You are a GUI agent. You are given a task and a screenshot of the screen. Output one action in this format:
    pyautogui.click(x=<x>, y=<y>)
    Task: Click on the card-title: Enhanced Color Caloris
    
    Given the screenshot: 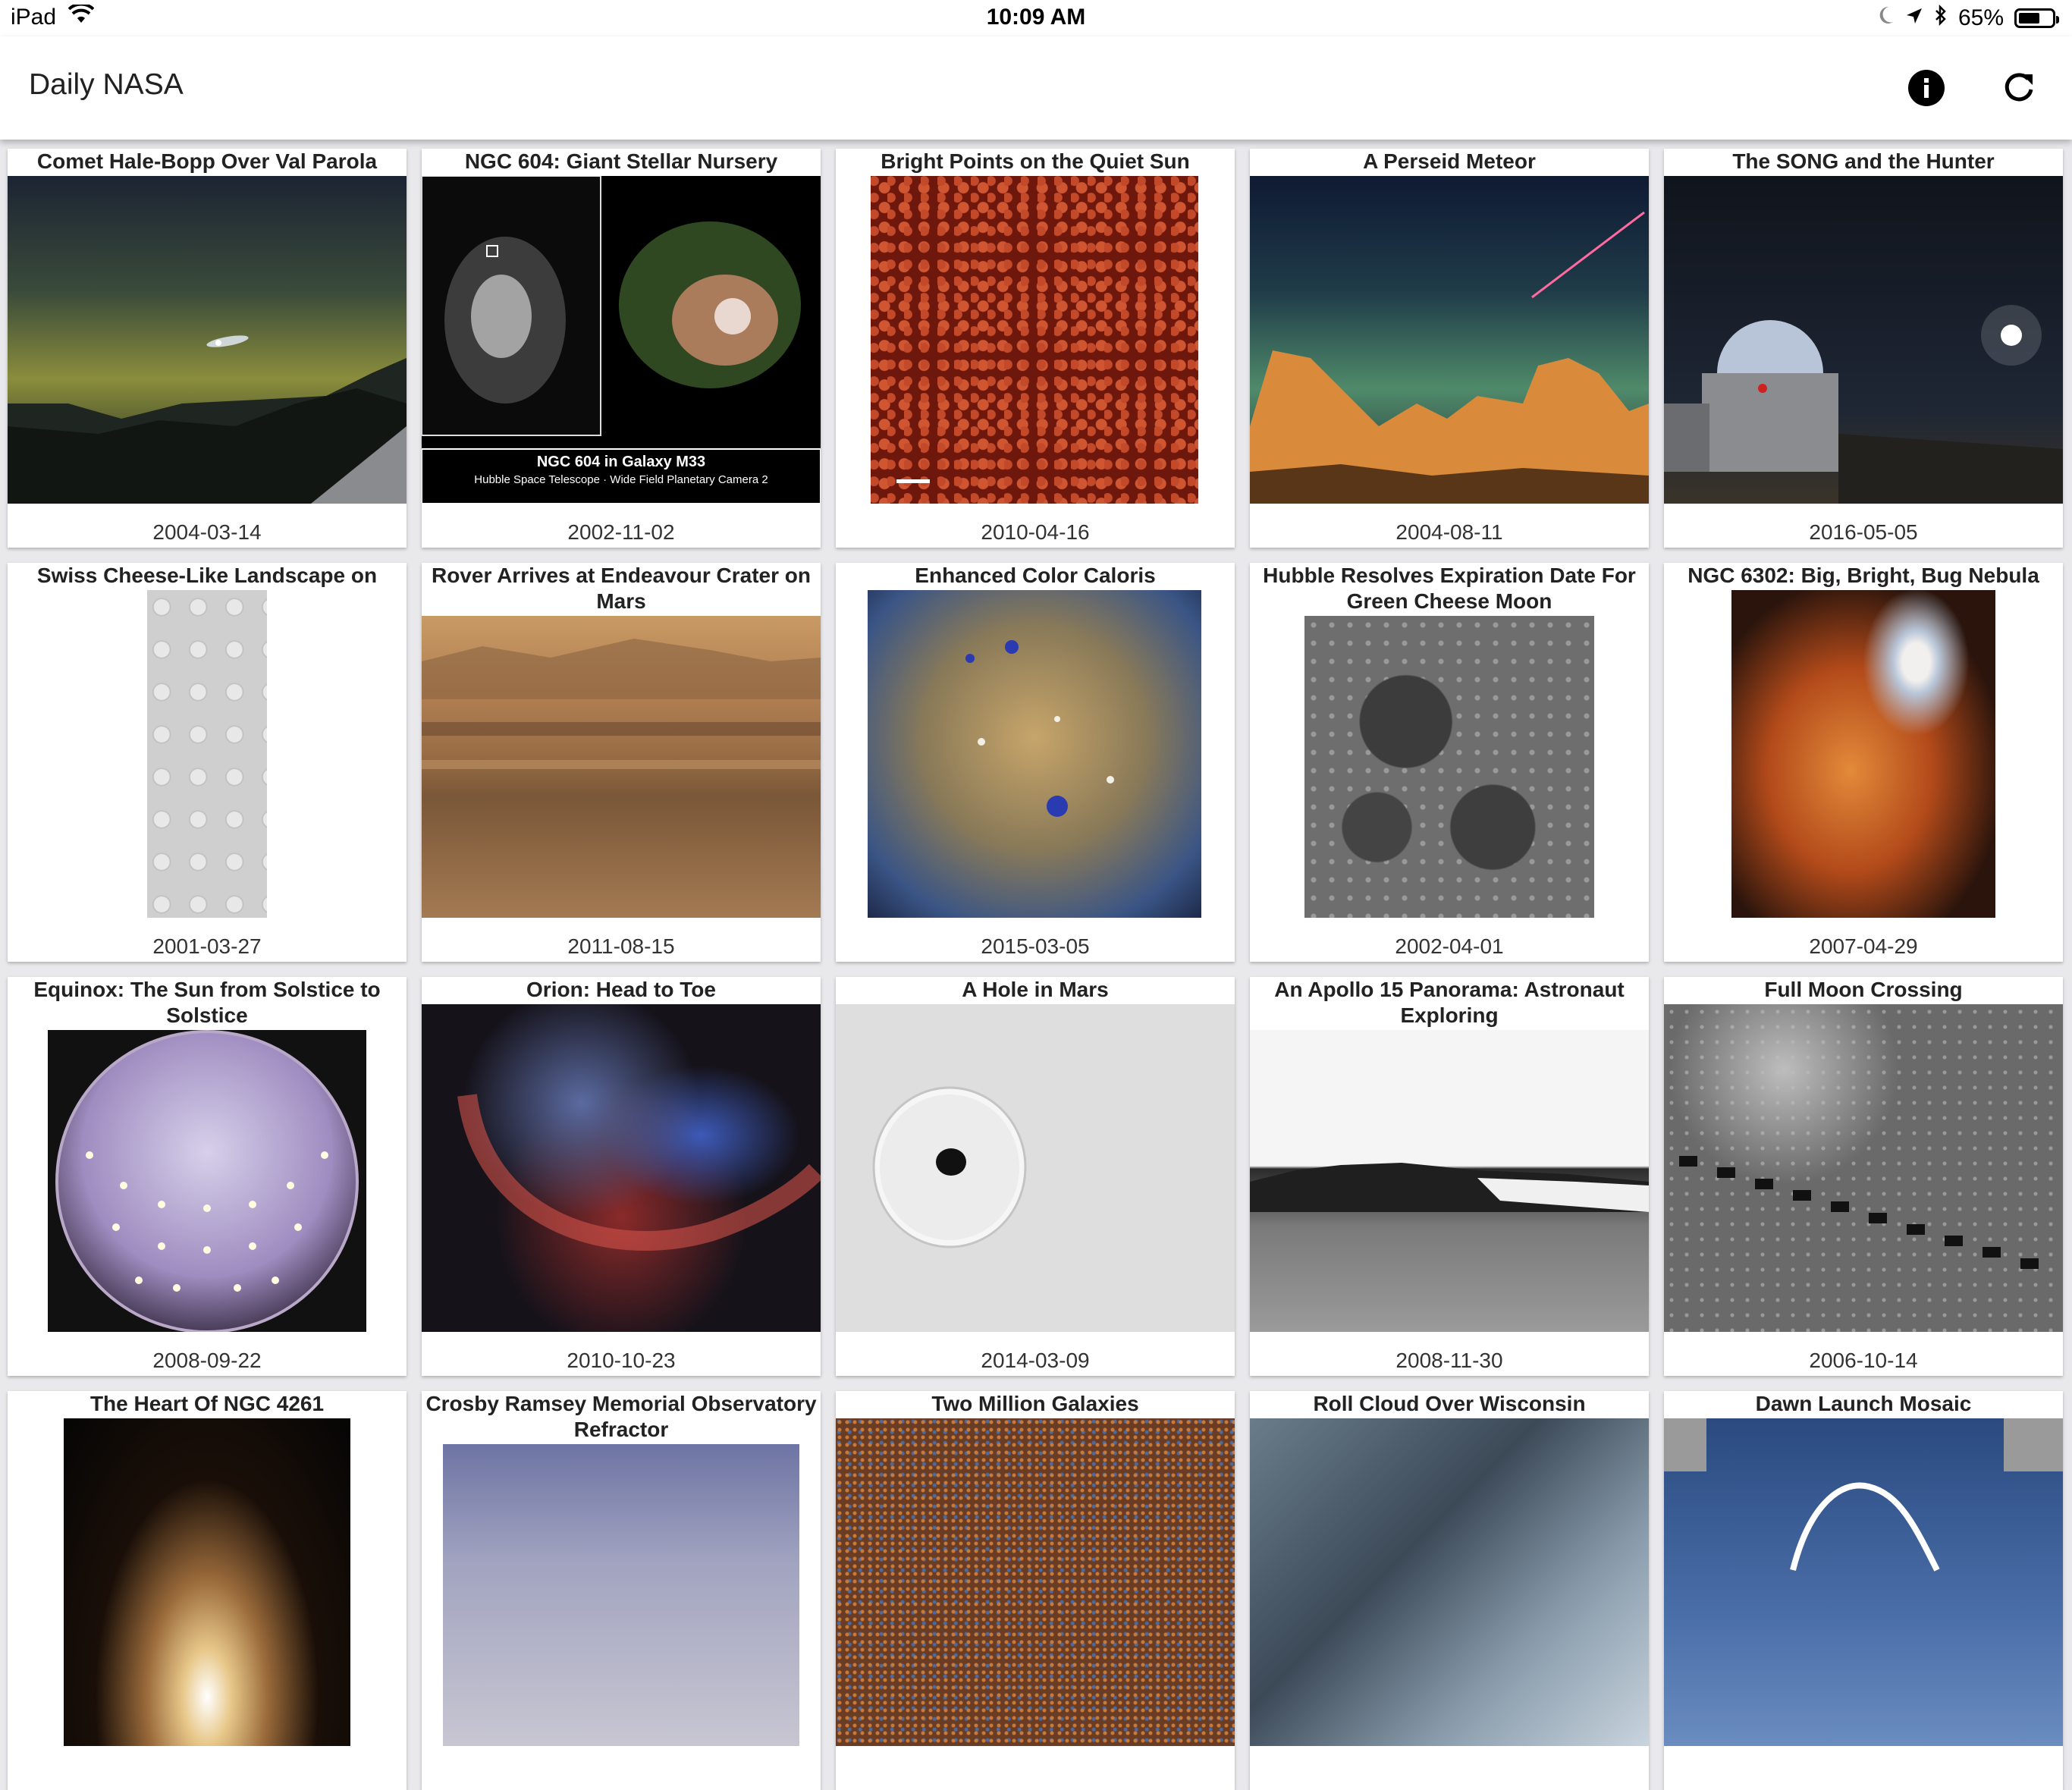 What is the action you would take?
    pyautogui.click(x=1035, y=575)
    